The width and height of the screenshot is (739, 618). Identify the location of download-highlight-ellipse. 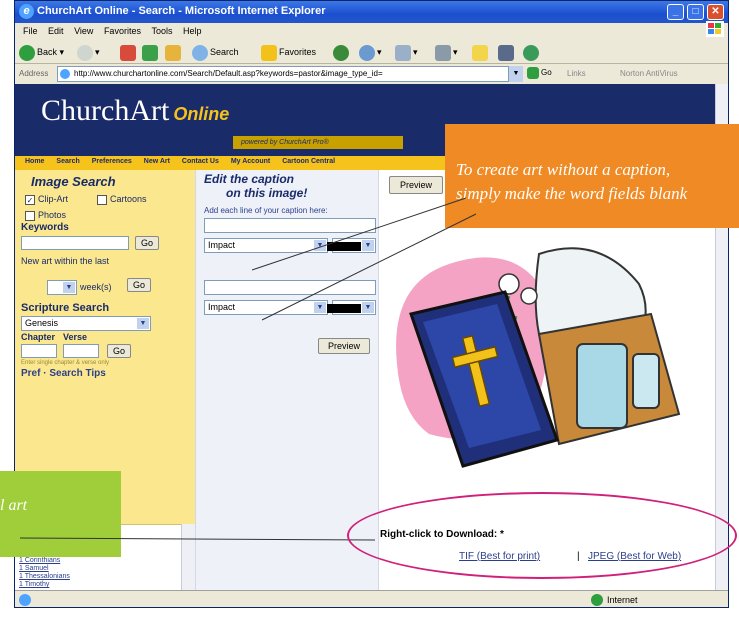
(542, 535).